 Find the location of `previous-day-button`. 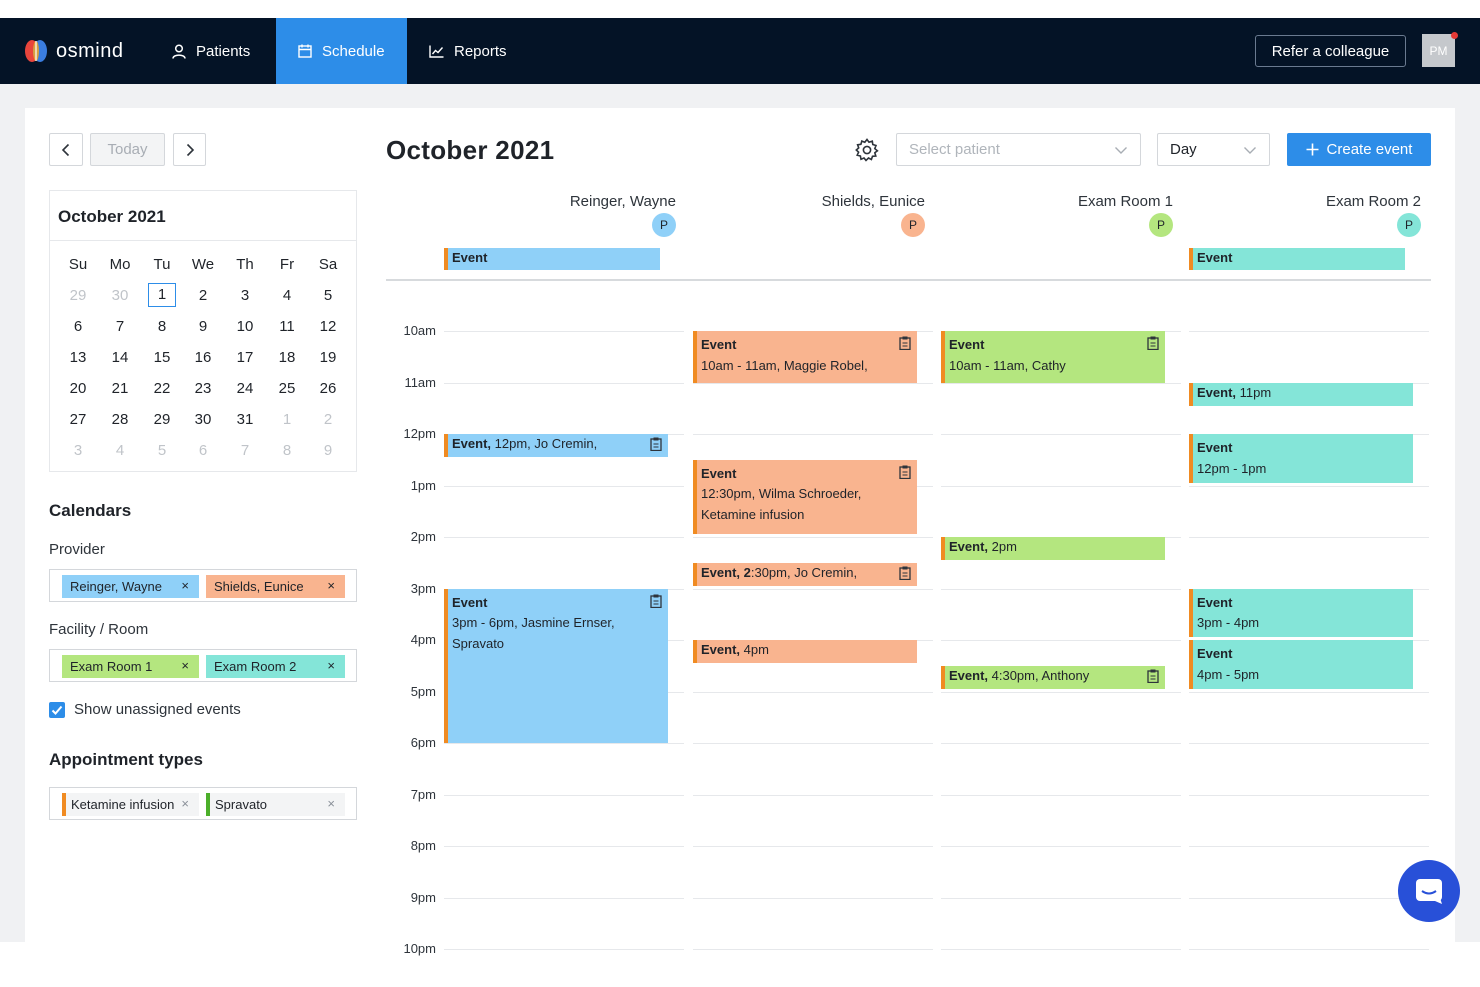

previous-day-button is located at coordinates (66, 149).